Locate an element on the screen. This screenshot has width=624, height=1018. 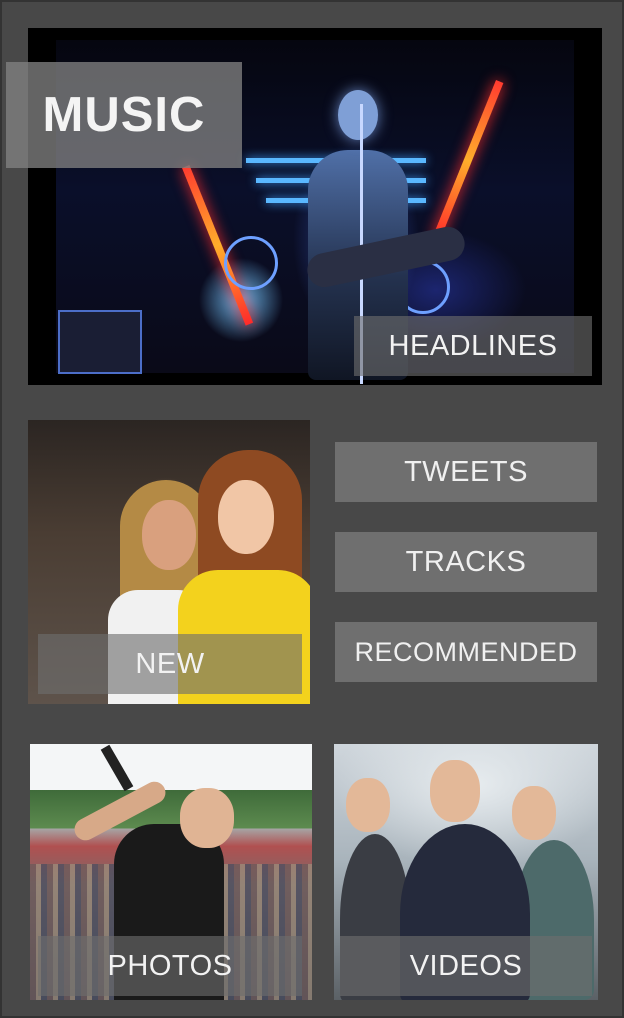
photos-label: PHOTOS is located at coordinates (170, 966).